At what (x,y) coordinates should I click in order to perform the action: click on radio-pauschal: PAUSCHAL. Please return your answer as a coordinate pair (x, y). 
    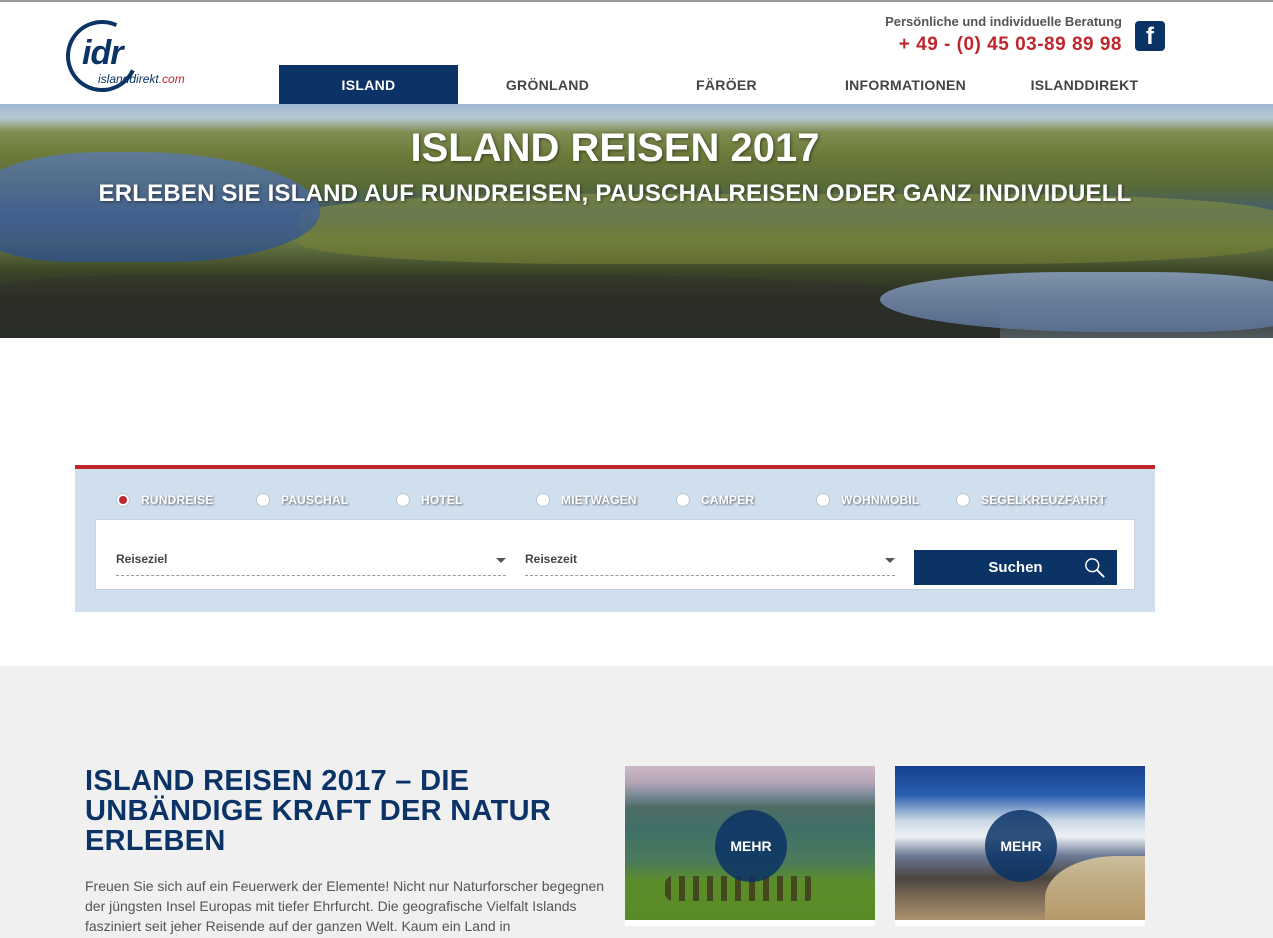
    Looking at the image, I should click on (302, 500).